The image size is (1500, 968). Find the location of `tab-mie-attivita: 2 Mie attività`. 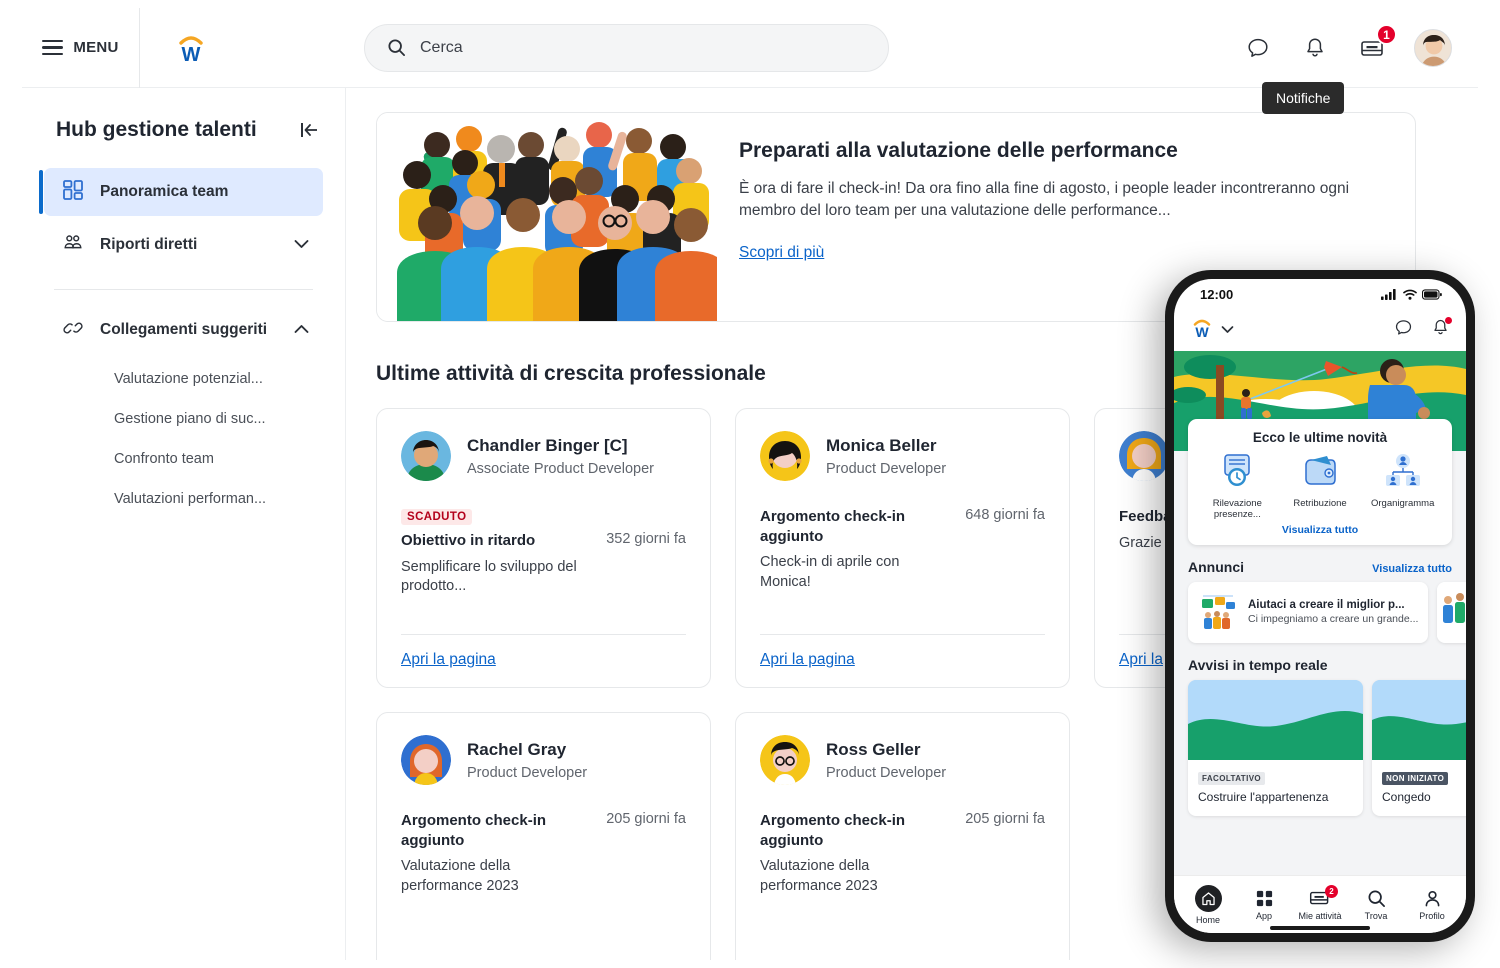

tab-mie-attivita: 2 Mie attività is located at coordinates (1320, 902).